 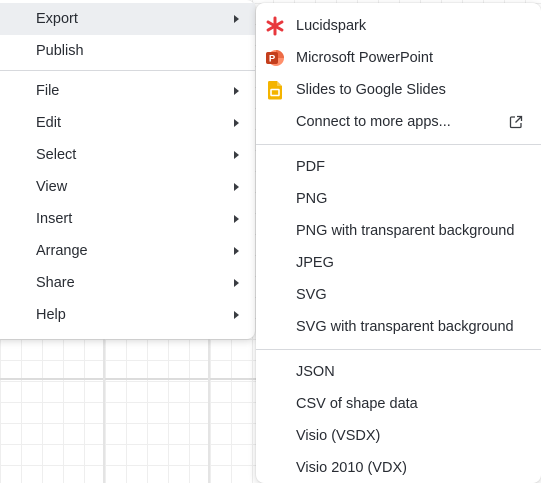 I want to click on menu-item-file: File, so click(x=127, y=91).